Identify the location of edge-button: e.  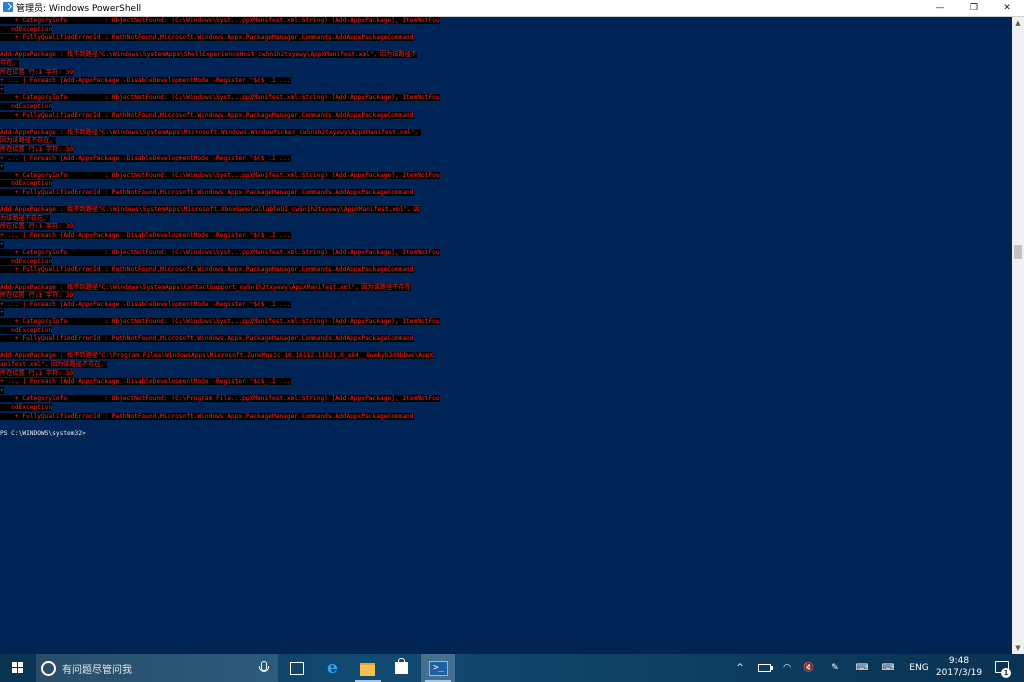
(334, 668).